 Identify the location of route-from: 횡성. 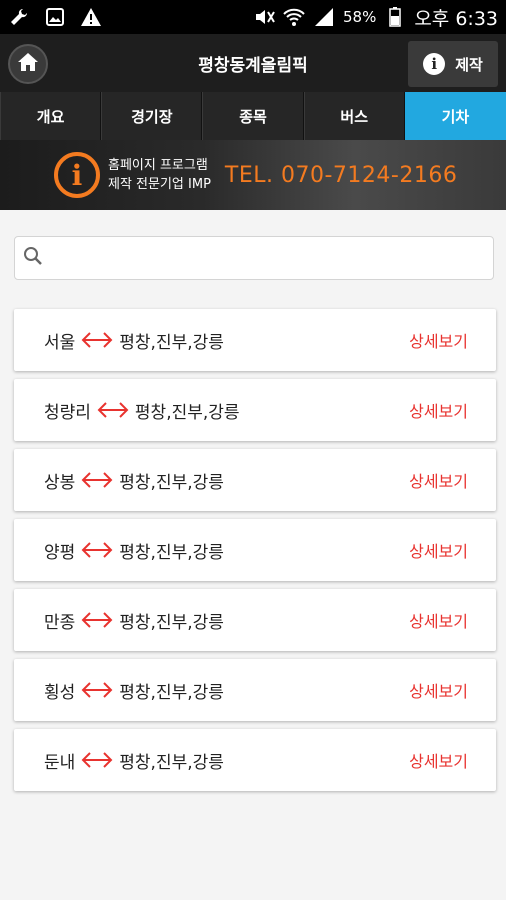
(60, 692).